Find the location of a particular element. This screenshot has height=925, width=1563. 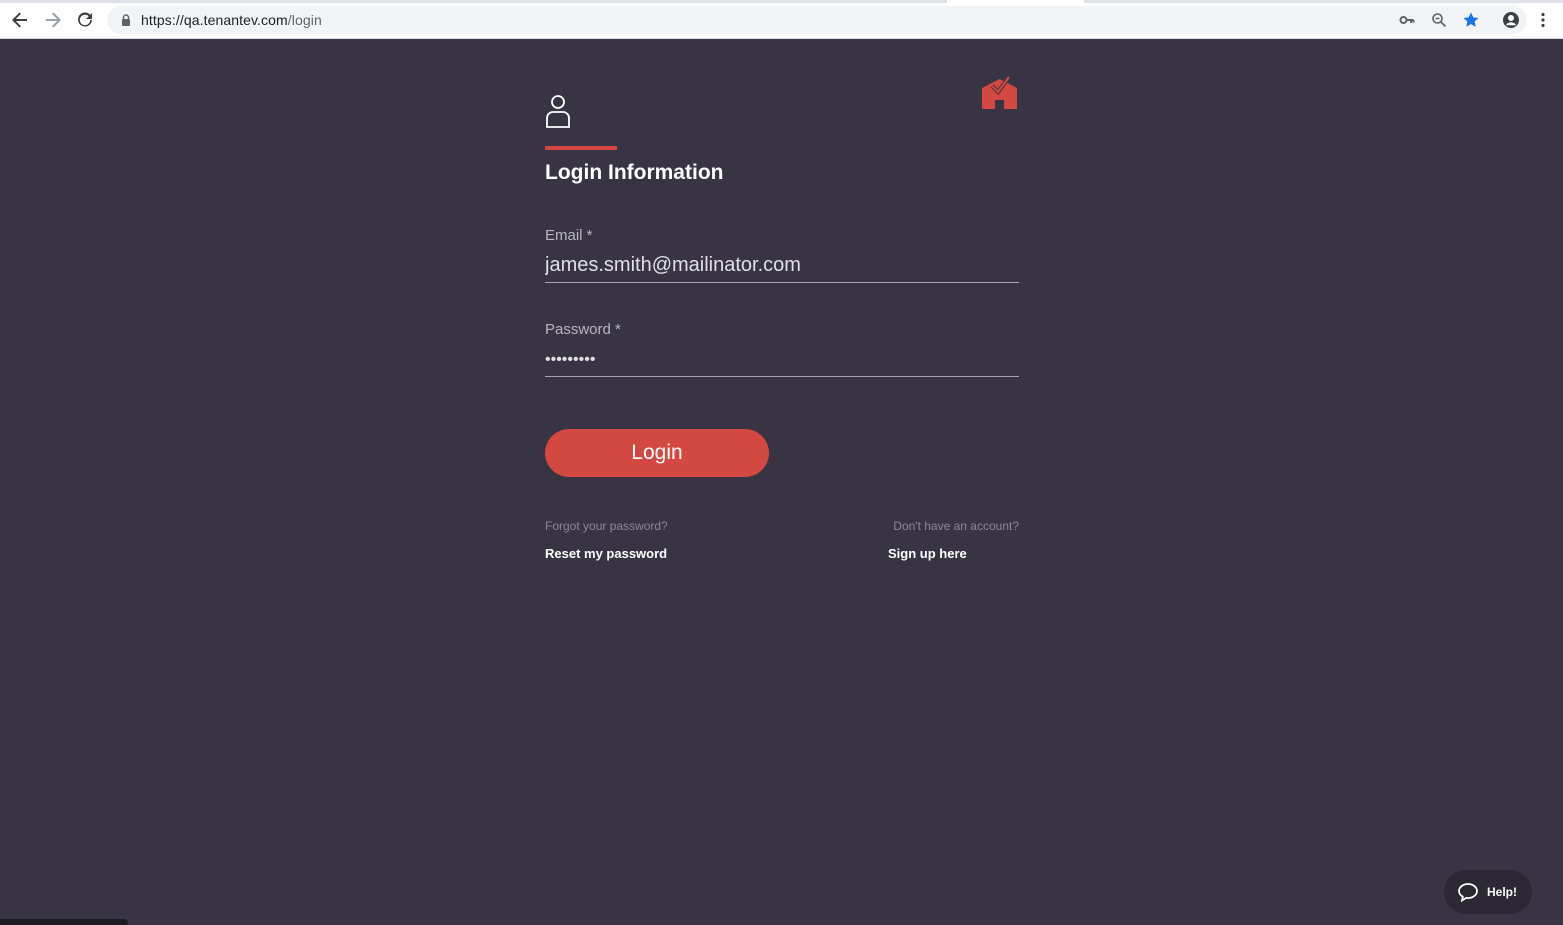

active-tab-indicator is located at coordinates (1015, 1).